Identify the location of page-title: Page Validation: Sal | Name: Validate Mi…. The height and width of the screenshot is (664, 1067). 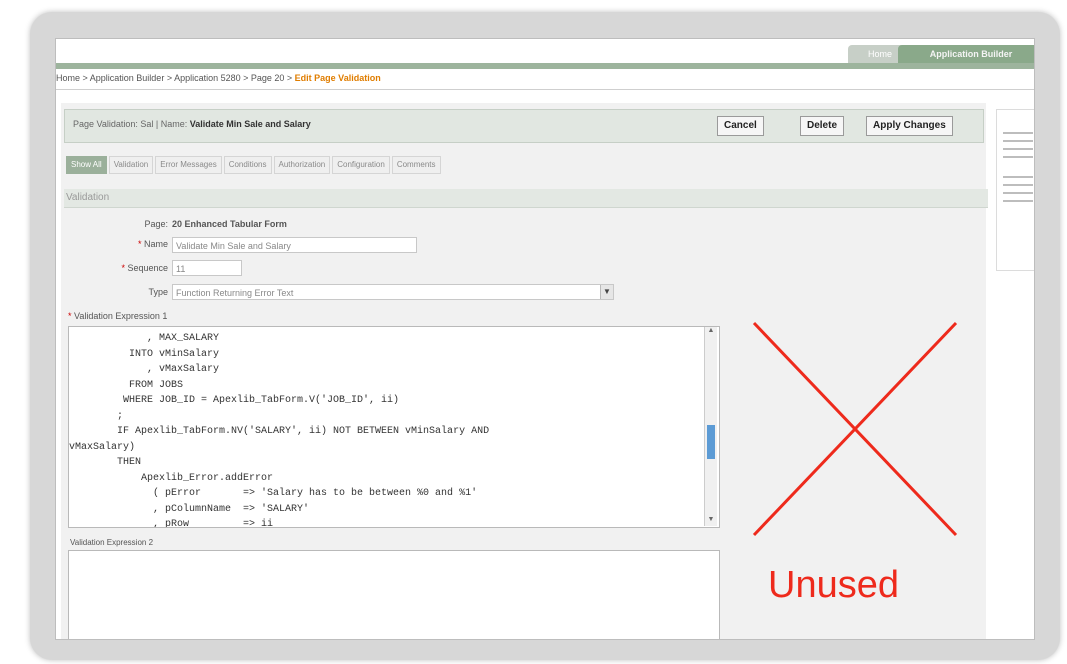
(192, 124).